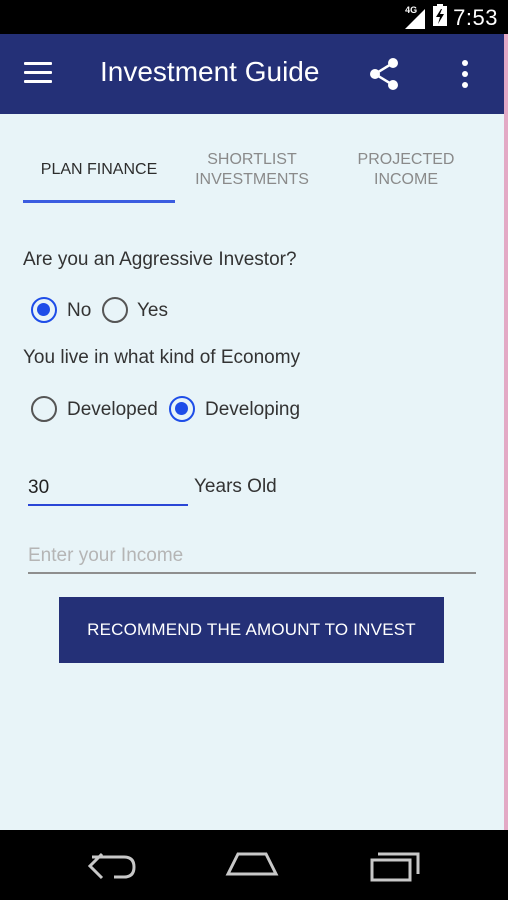 The height and width of the screenshot is (900, 508). I want to click on back-icon, so click(112, 866).